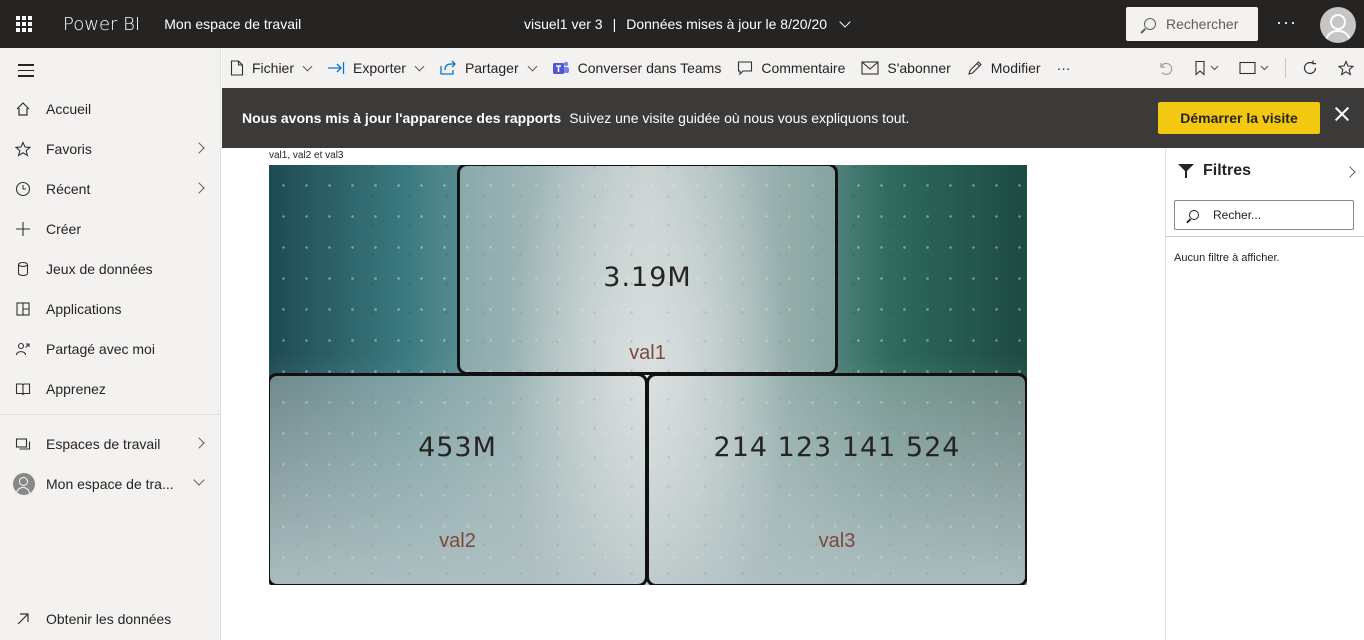 This screenshot has width=1364, height=640. I want to click on toolbar-right-group, so click(1255, 68).